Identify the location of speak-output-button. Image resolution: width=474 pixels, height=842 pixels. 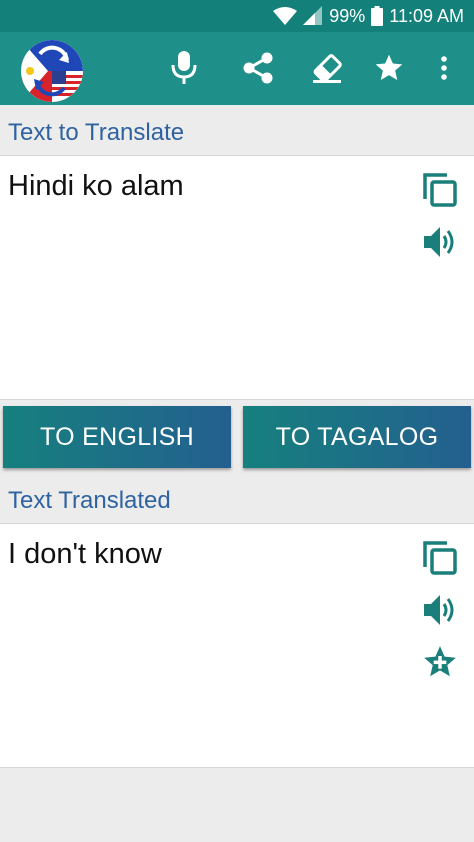
(440, 610).